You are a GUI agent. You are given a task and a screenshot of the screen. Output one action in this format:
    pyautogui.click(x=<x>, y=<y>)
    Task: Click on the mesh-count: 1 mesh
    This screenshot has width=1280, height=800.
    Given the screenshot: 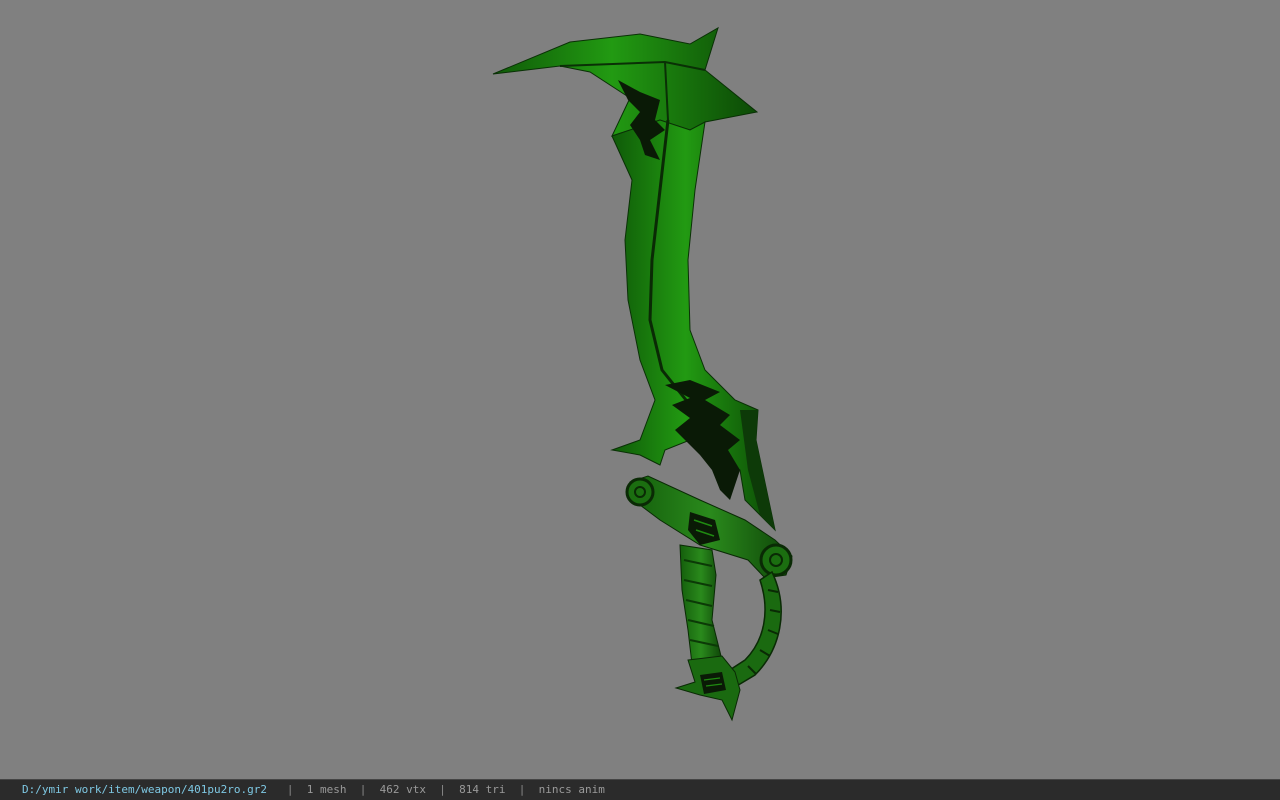 What is the action you would take?
    pyautogui.click(x=326, y=789)
    